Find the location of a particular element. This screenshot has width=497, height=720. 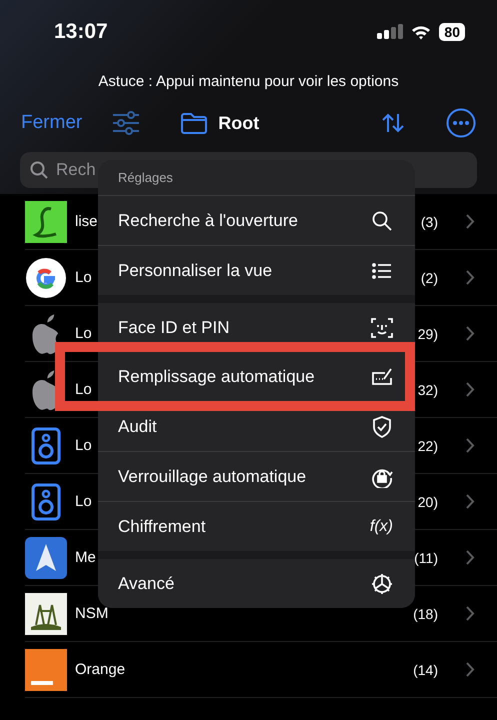

entry-count: (2) is located at coordinates (429, 278).